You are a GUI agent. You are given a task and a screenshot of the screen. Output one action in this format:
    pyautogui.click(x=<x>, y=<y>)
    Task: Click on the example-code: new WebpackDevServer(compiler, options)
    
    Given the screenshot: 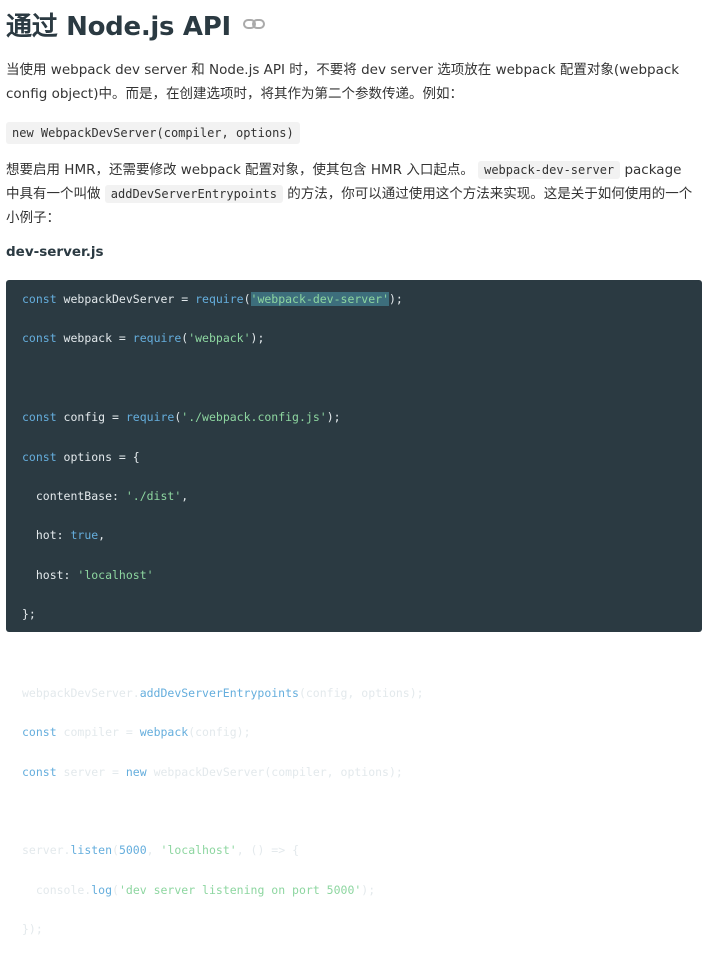 What is the action you would take?
    pyautogui.click(x=153, y=133)
    